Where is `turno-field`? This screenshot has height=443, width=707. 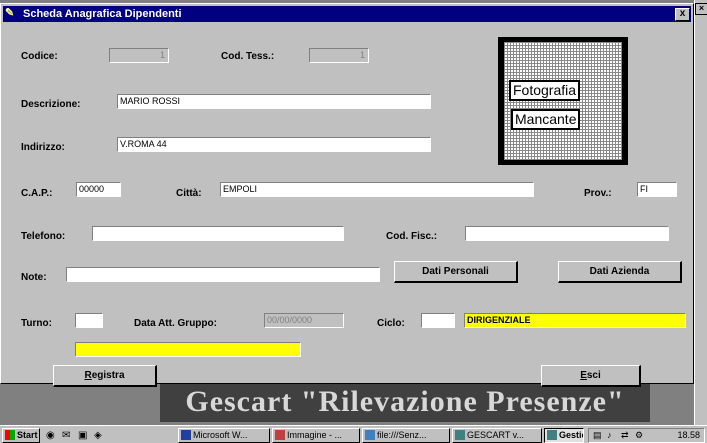
turno-field is located at coordinates (89, 320).